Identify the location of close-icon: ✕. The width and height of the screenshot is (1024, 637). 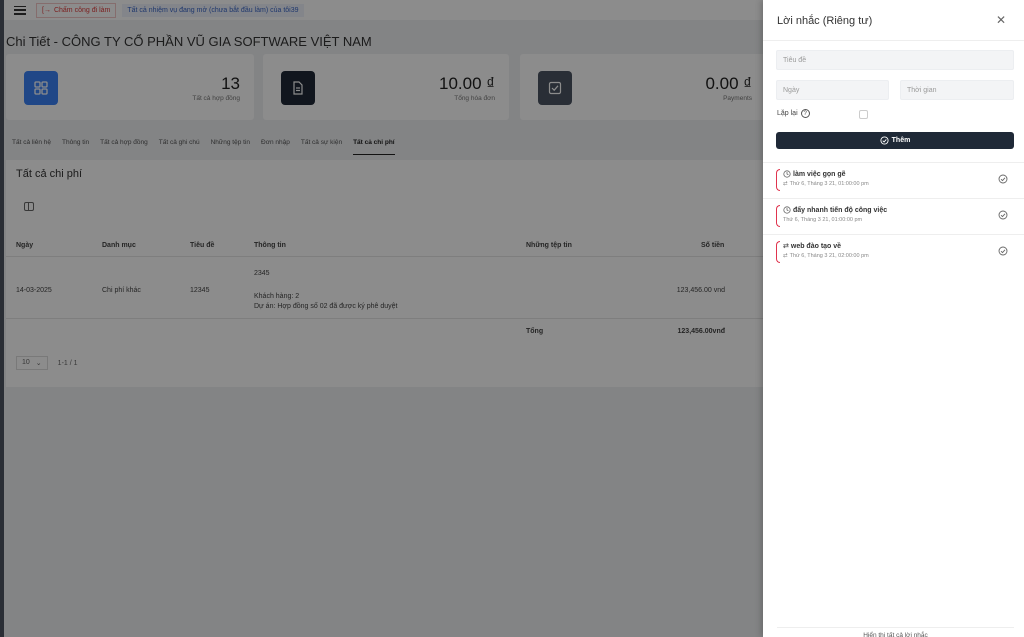
(1001, 20).